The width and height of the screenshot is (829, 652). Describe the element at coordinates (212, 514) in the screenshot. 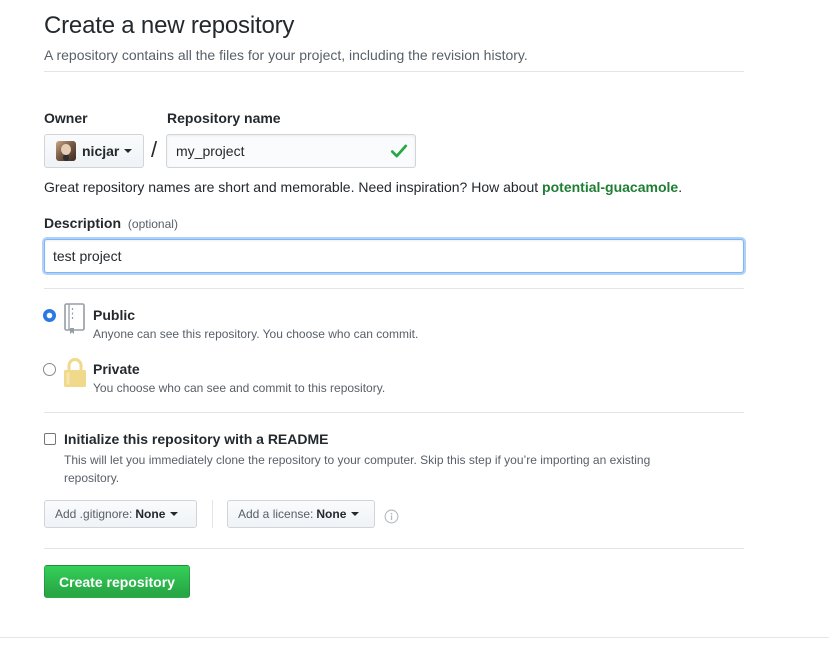

I see `options-separator` at that location.